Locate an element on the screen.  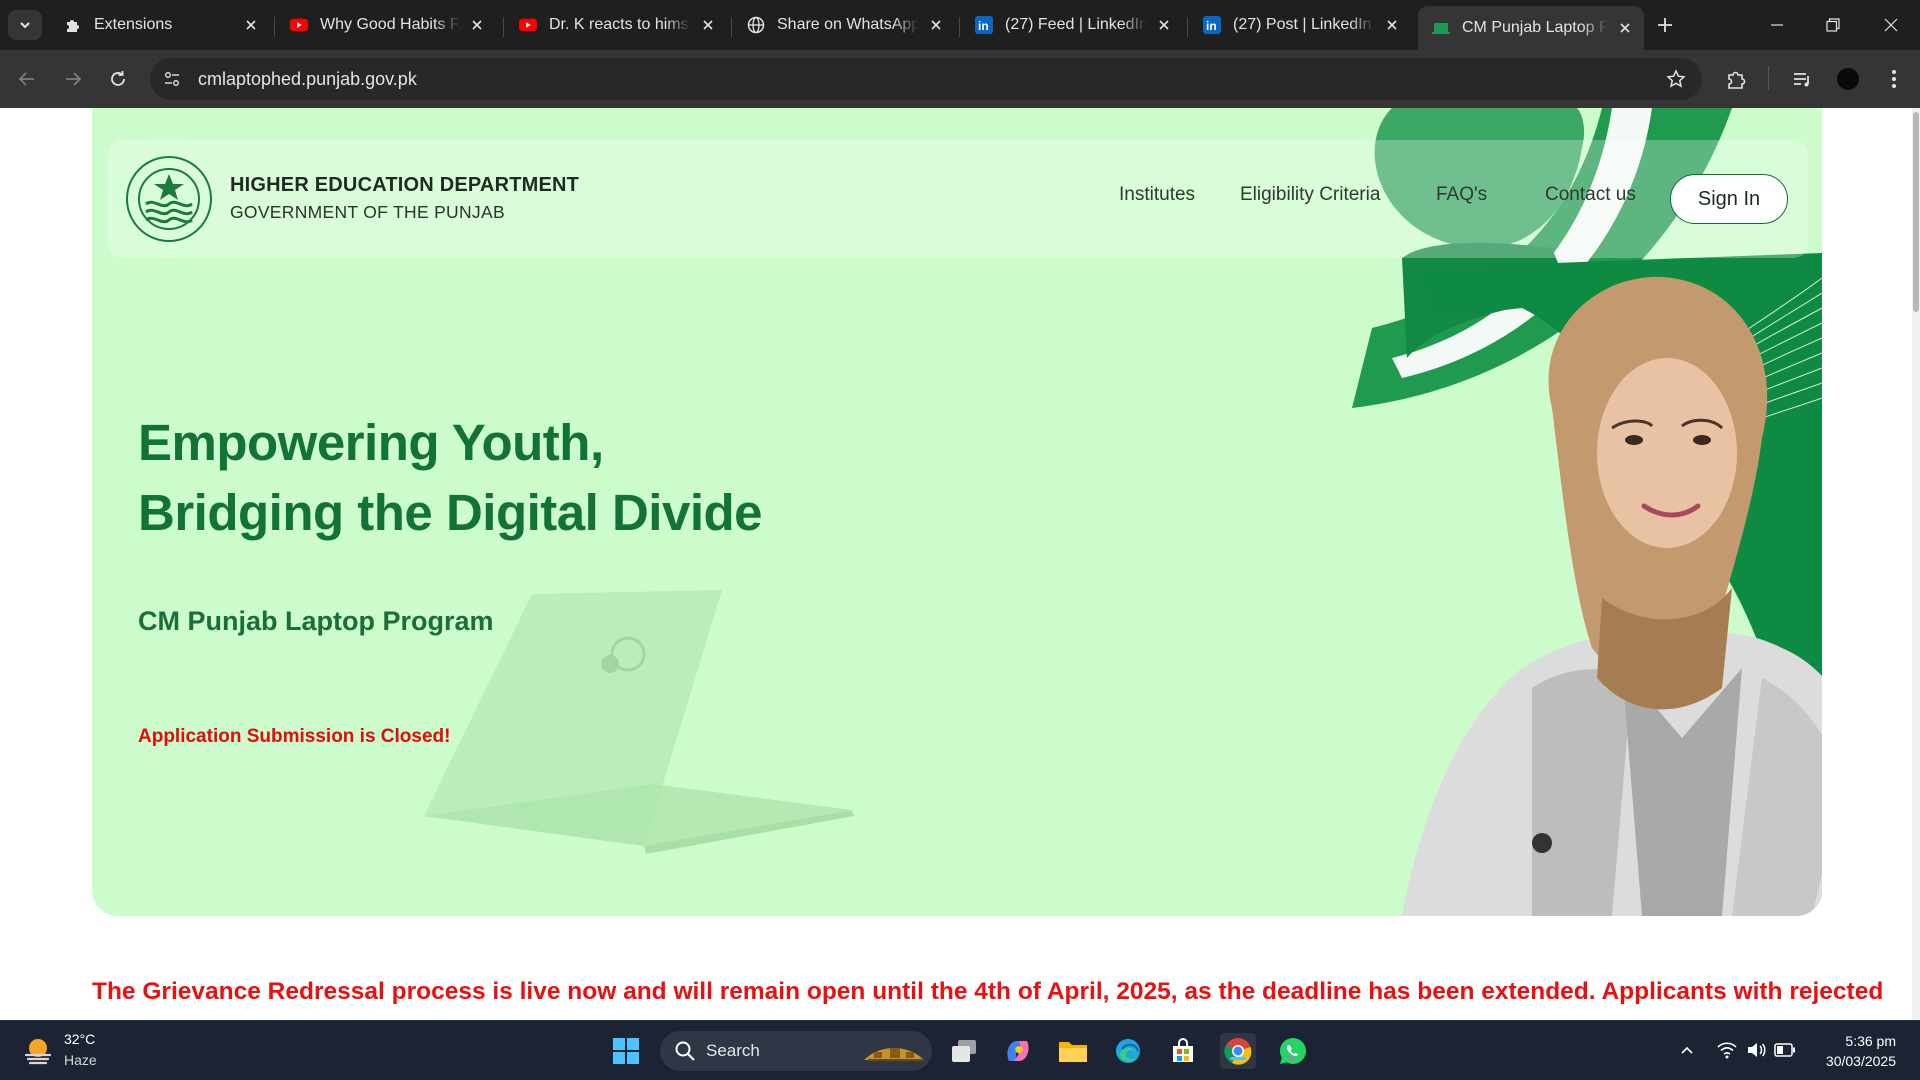
copilot-button is located at coordinates (1018, 1051).